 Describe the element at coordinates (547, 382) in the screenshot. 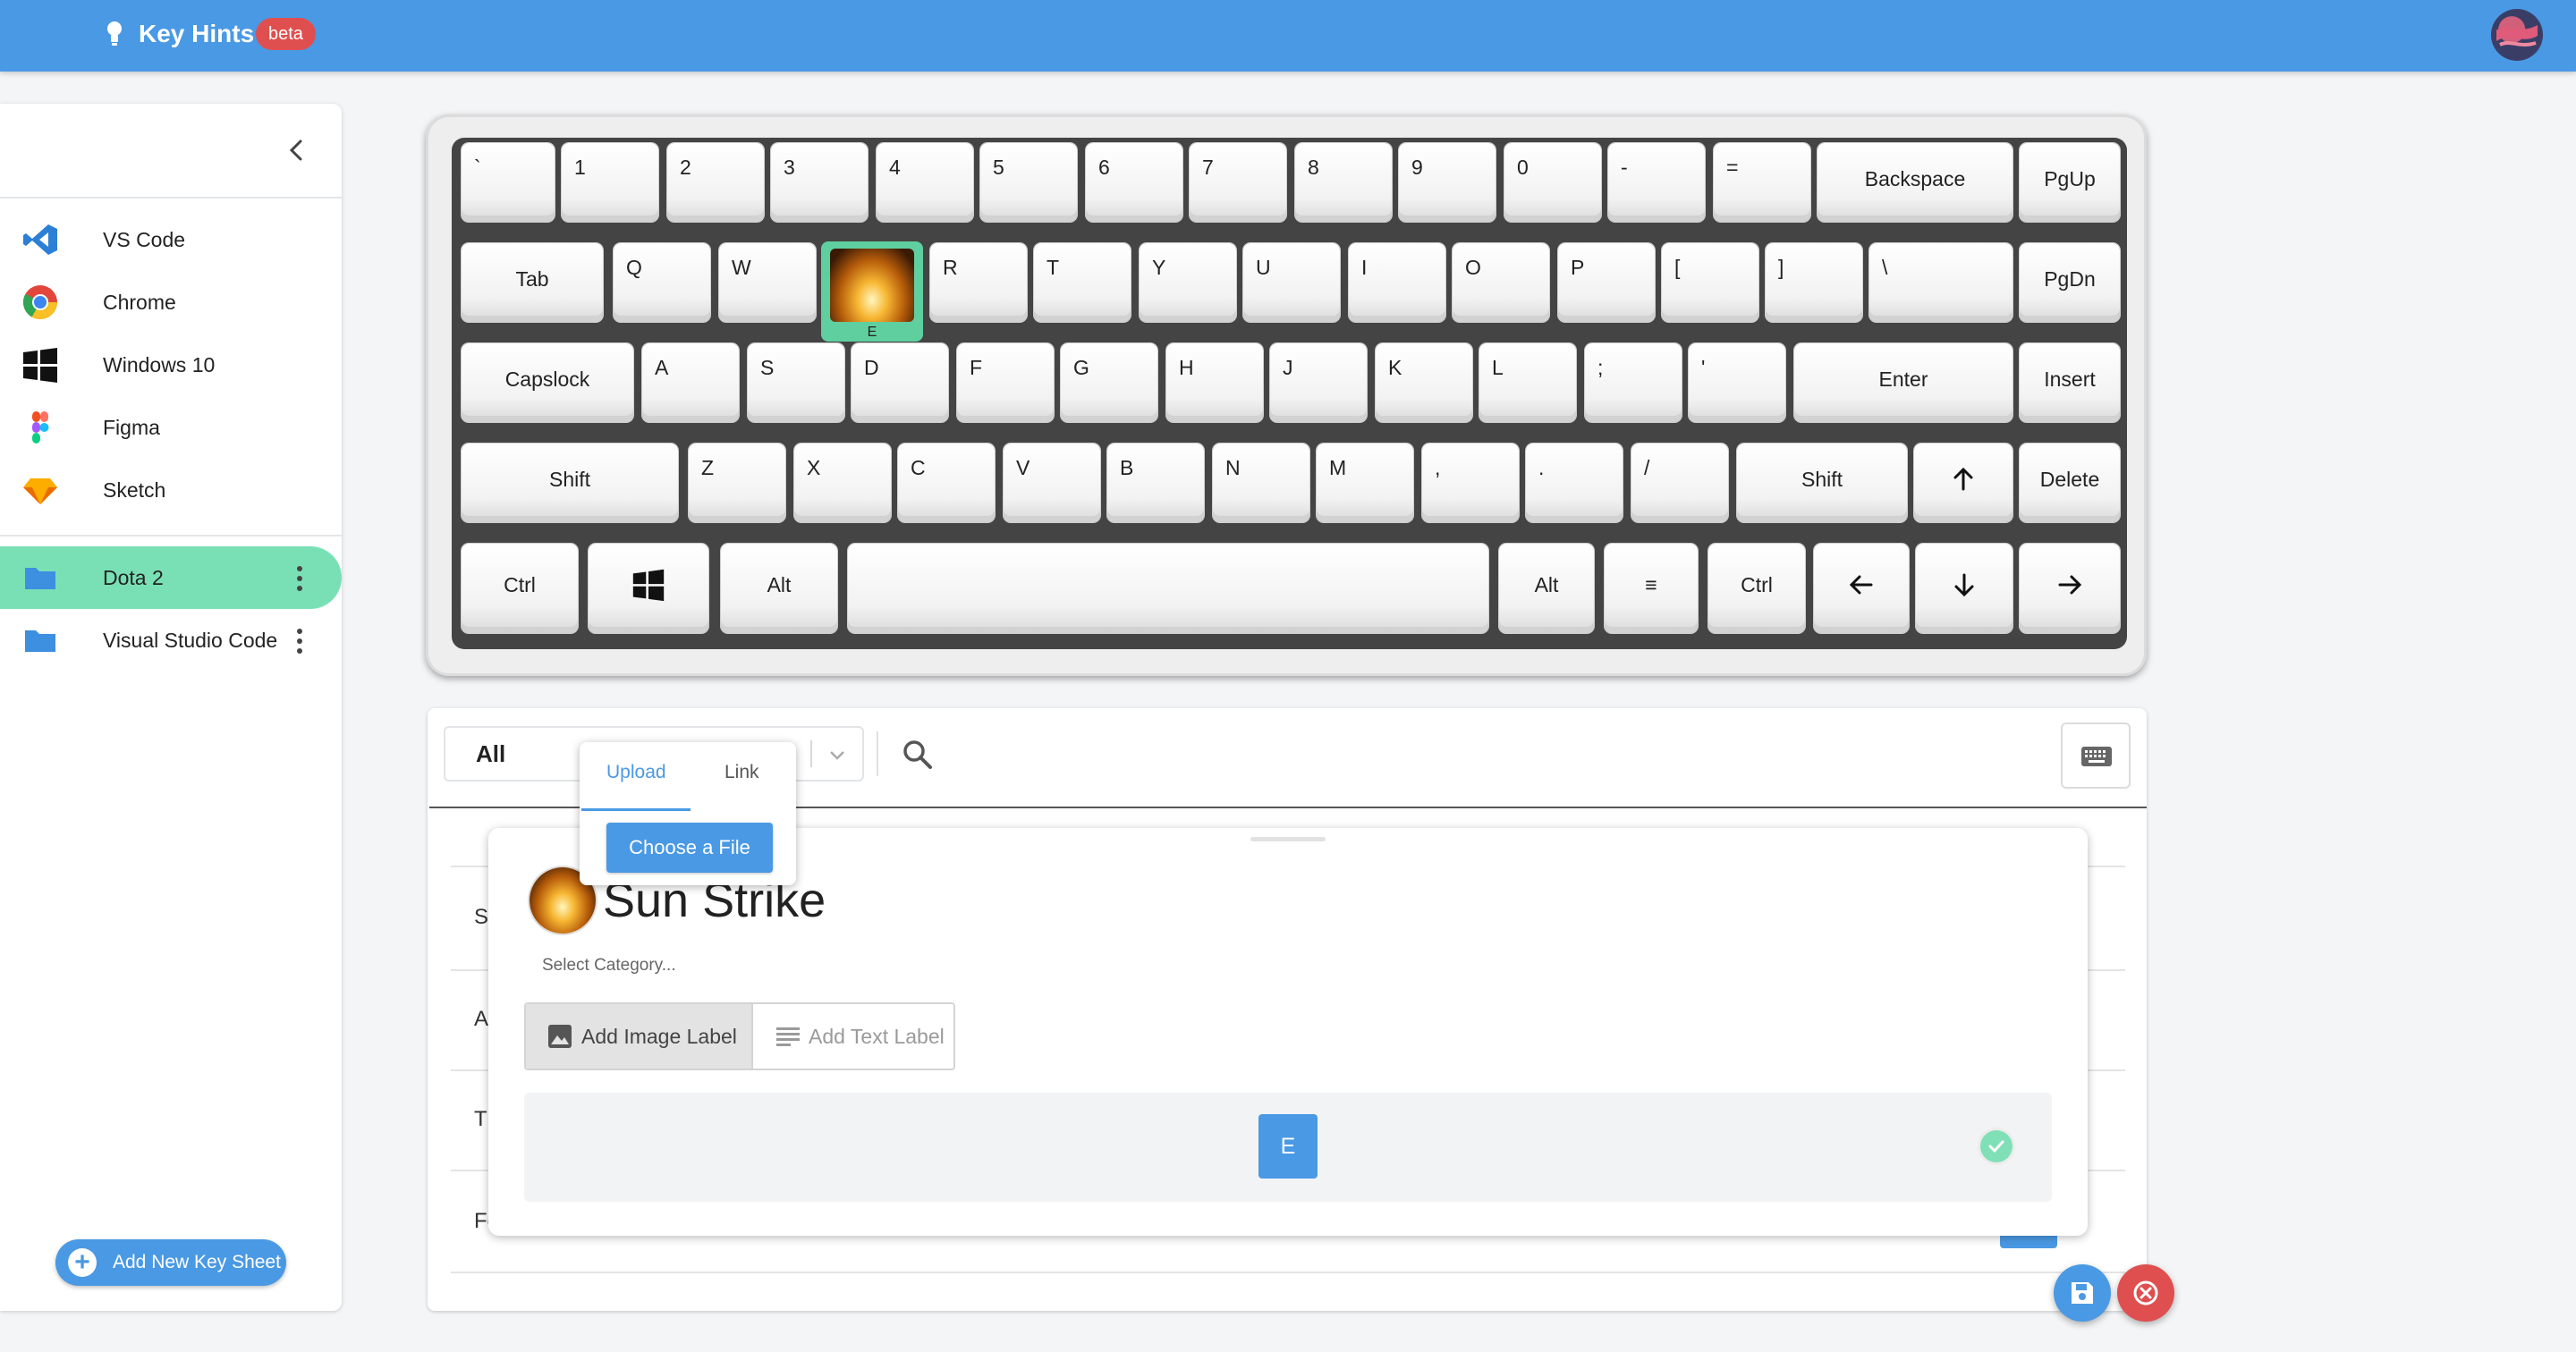

I see `key-capslock: Capslock` at that location.